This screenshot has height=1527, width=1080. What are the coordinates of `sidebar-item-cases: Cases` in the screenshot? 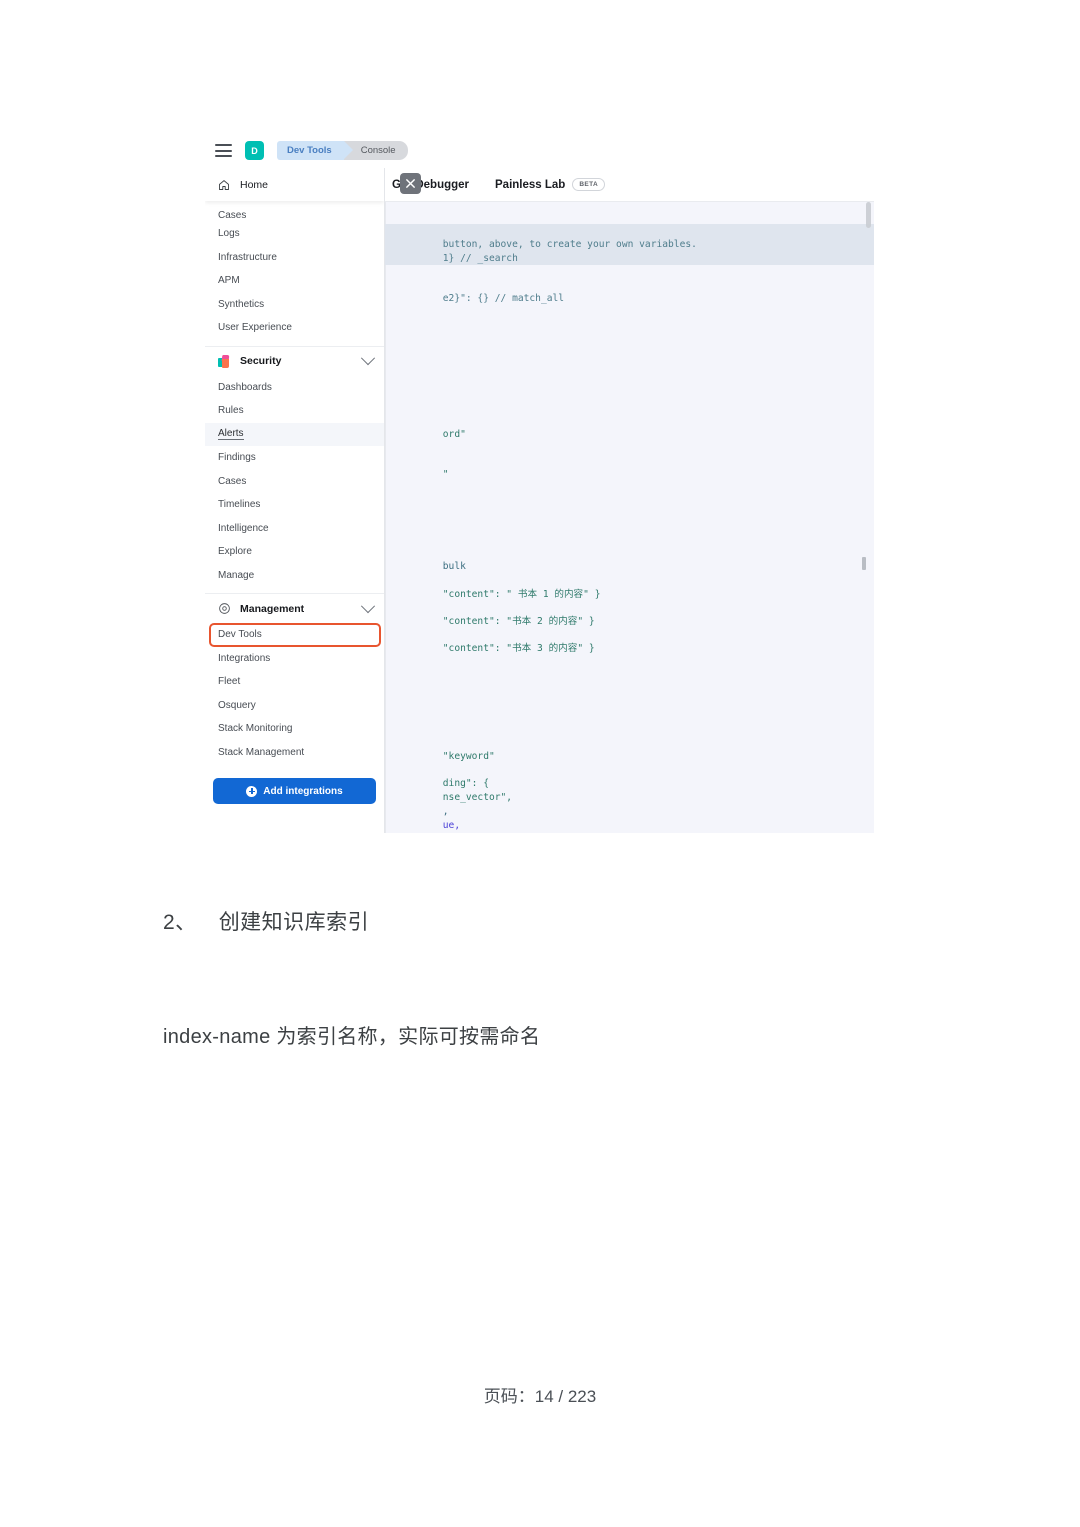 It's located at (294, 482).